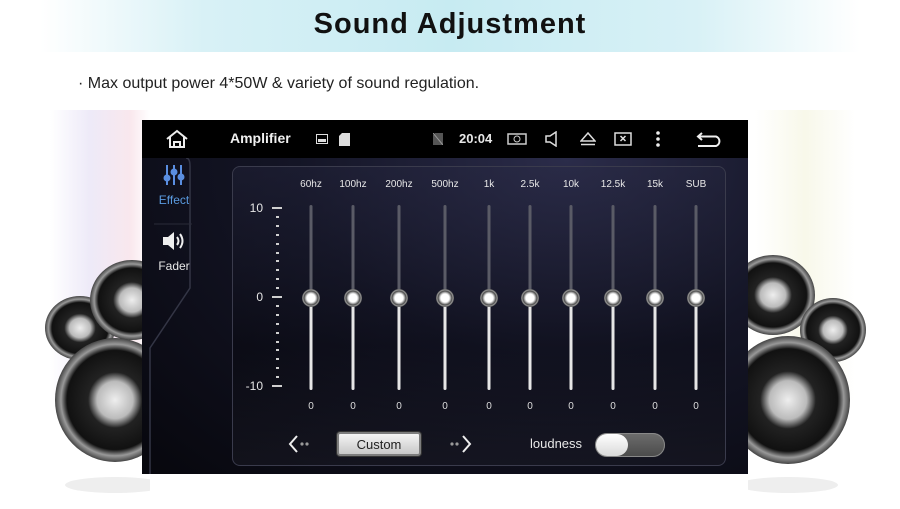  I want to click on status-bar: Amplifier 20:04, so click(445, 139).